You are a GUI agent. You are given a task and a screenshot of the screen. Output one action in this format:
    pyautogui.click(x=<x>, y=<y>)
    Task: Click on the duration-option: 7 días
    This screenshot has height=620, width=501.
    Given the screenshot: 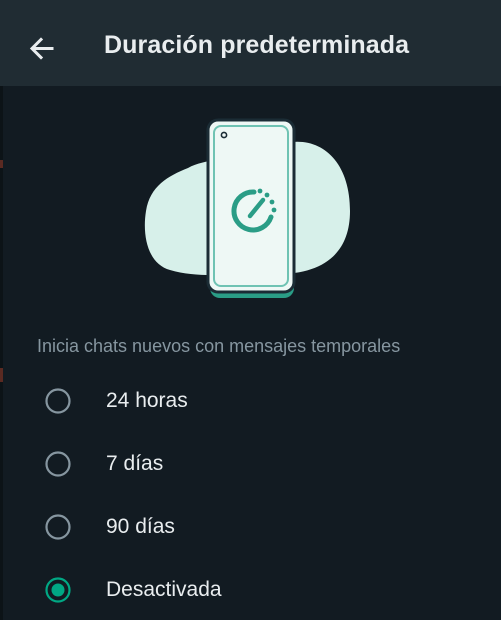 What is the action you would take?
    pyautogui.click(x=250, y=464)
    